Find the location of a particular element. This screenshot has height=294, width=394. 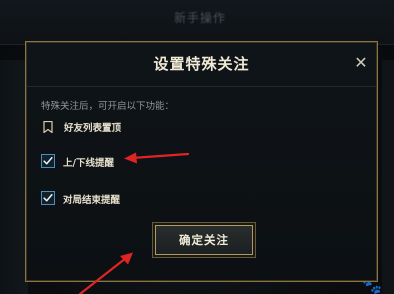

dialog-title: 设置特殊关注 is located at coordinates (201, 64).